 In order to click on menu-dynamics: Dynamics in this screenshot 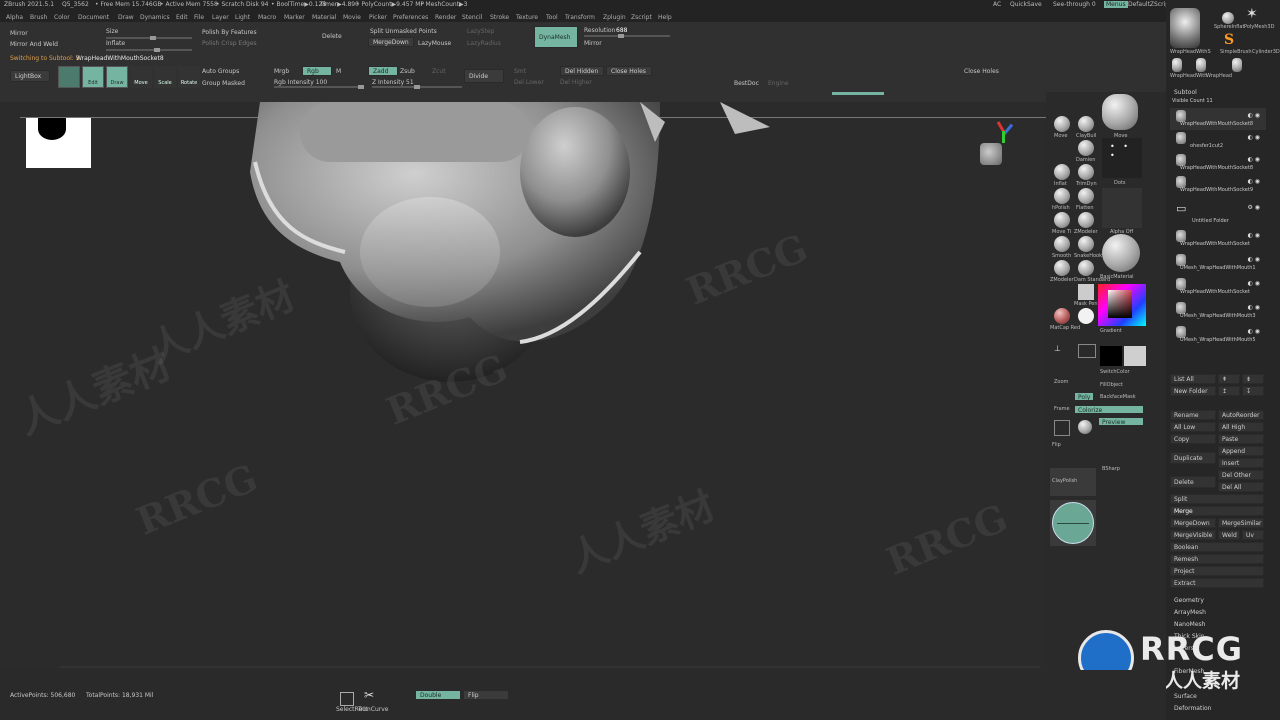, I will do `click(155, 17)`.